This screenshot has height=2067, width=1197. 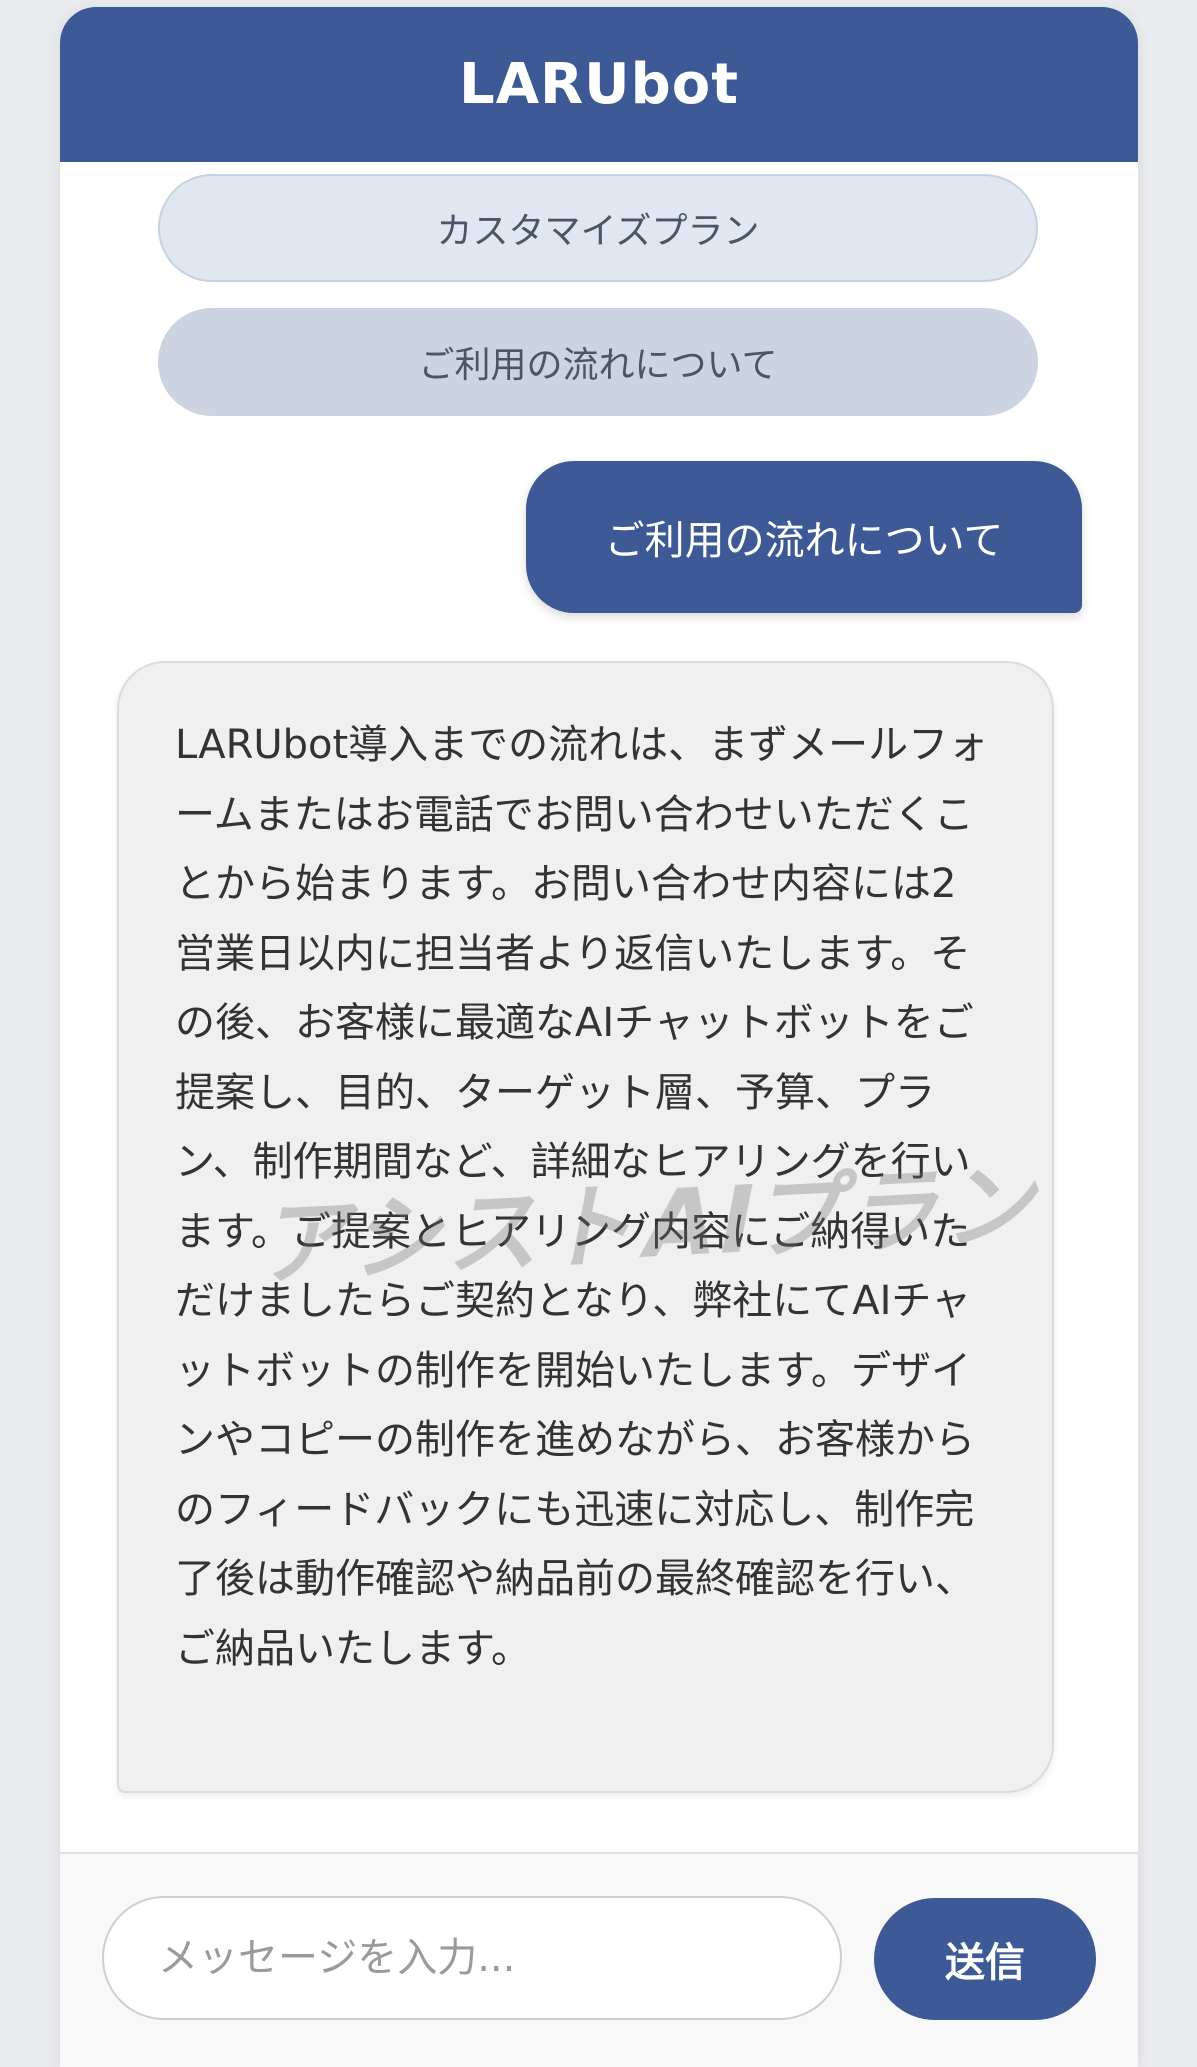 I want to click on composer-bar: 送信, so click(x=599, y=1959).